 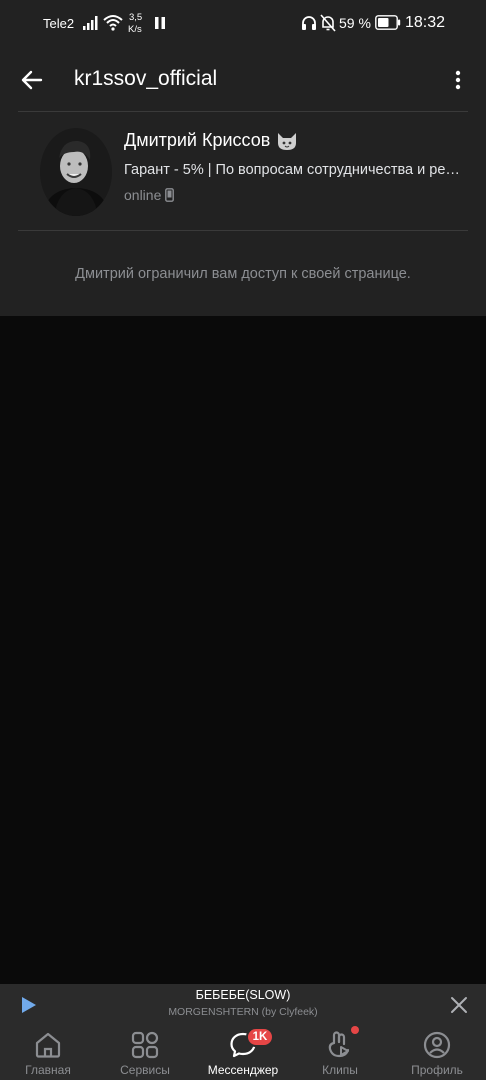 I want to click on profile-divider, so click(x=243, y=230).